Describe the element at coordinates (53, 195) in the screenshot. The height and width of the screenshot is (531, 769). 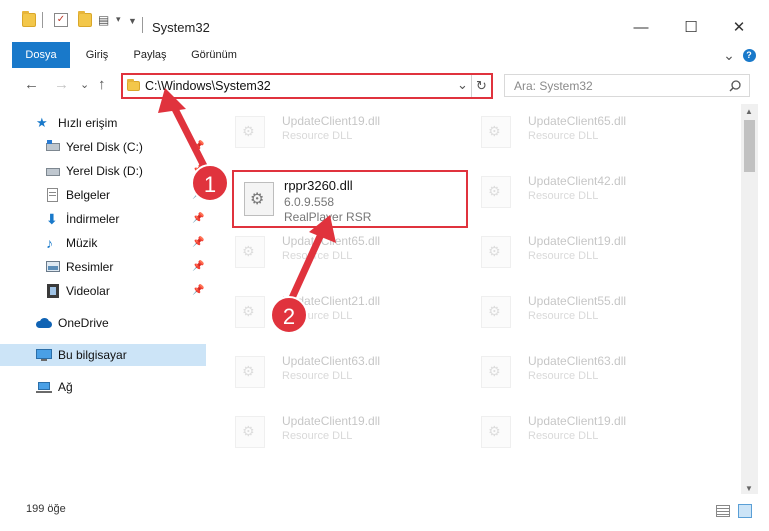
I see `documents-icon` at that location.